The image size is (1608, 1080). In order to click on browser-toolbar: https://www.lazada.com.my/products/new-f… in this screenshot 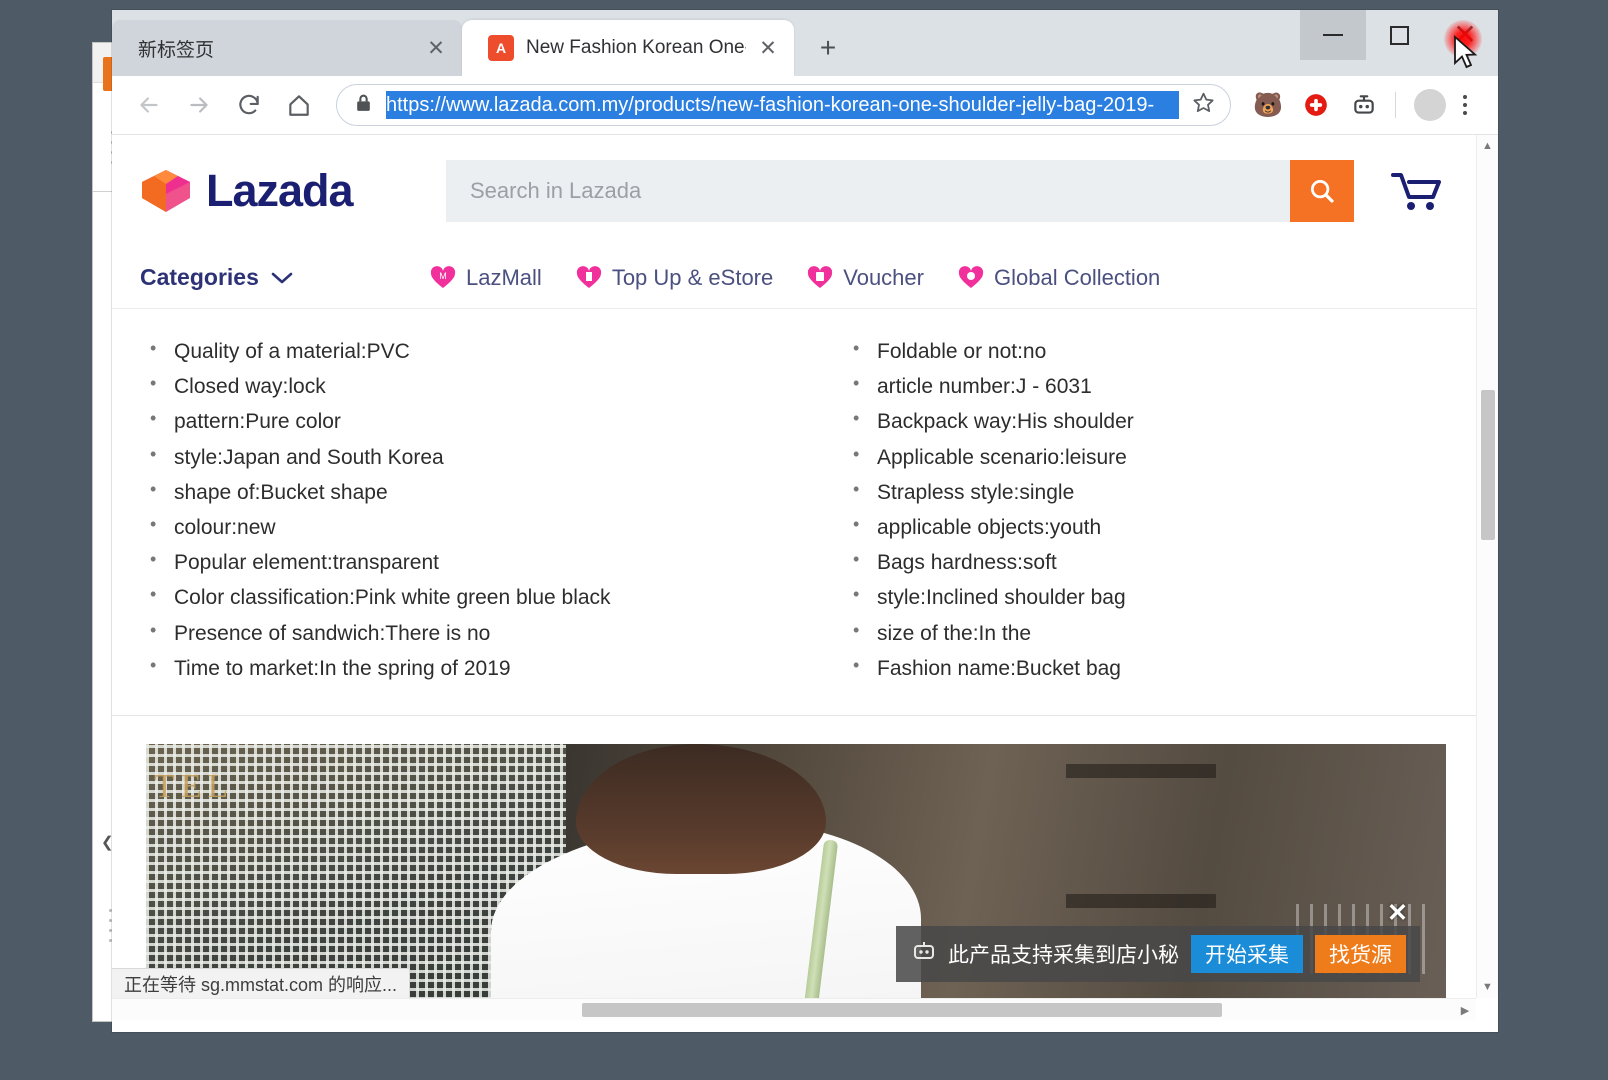, I will do `click(805, 105)`.